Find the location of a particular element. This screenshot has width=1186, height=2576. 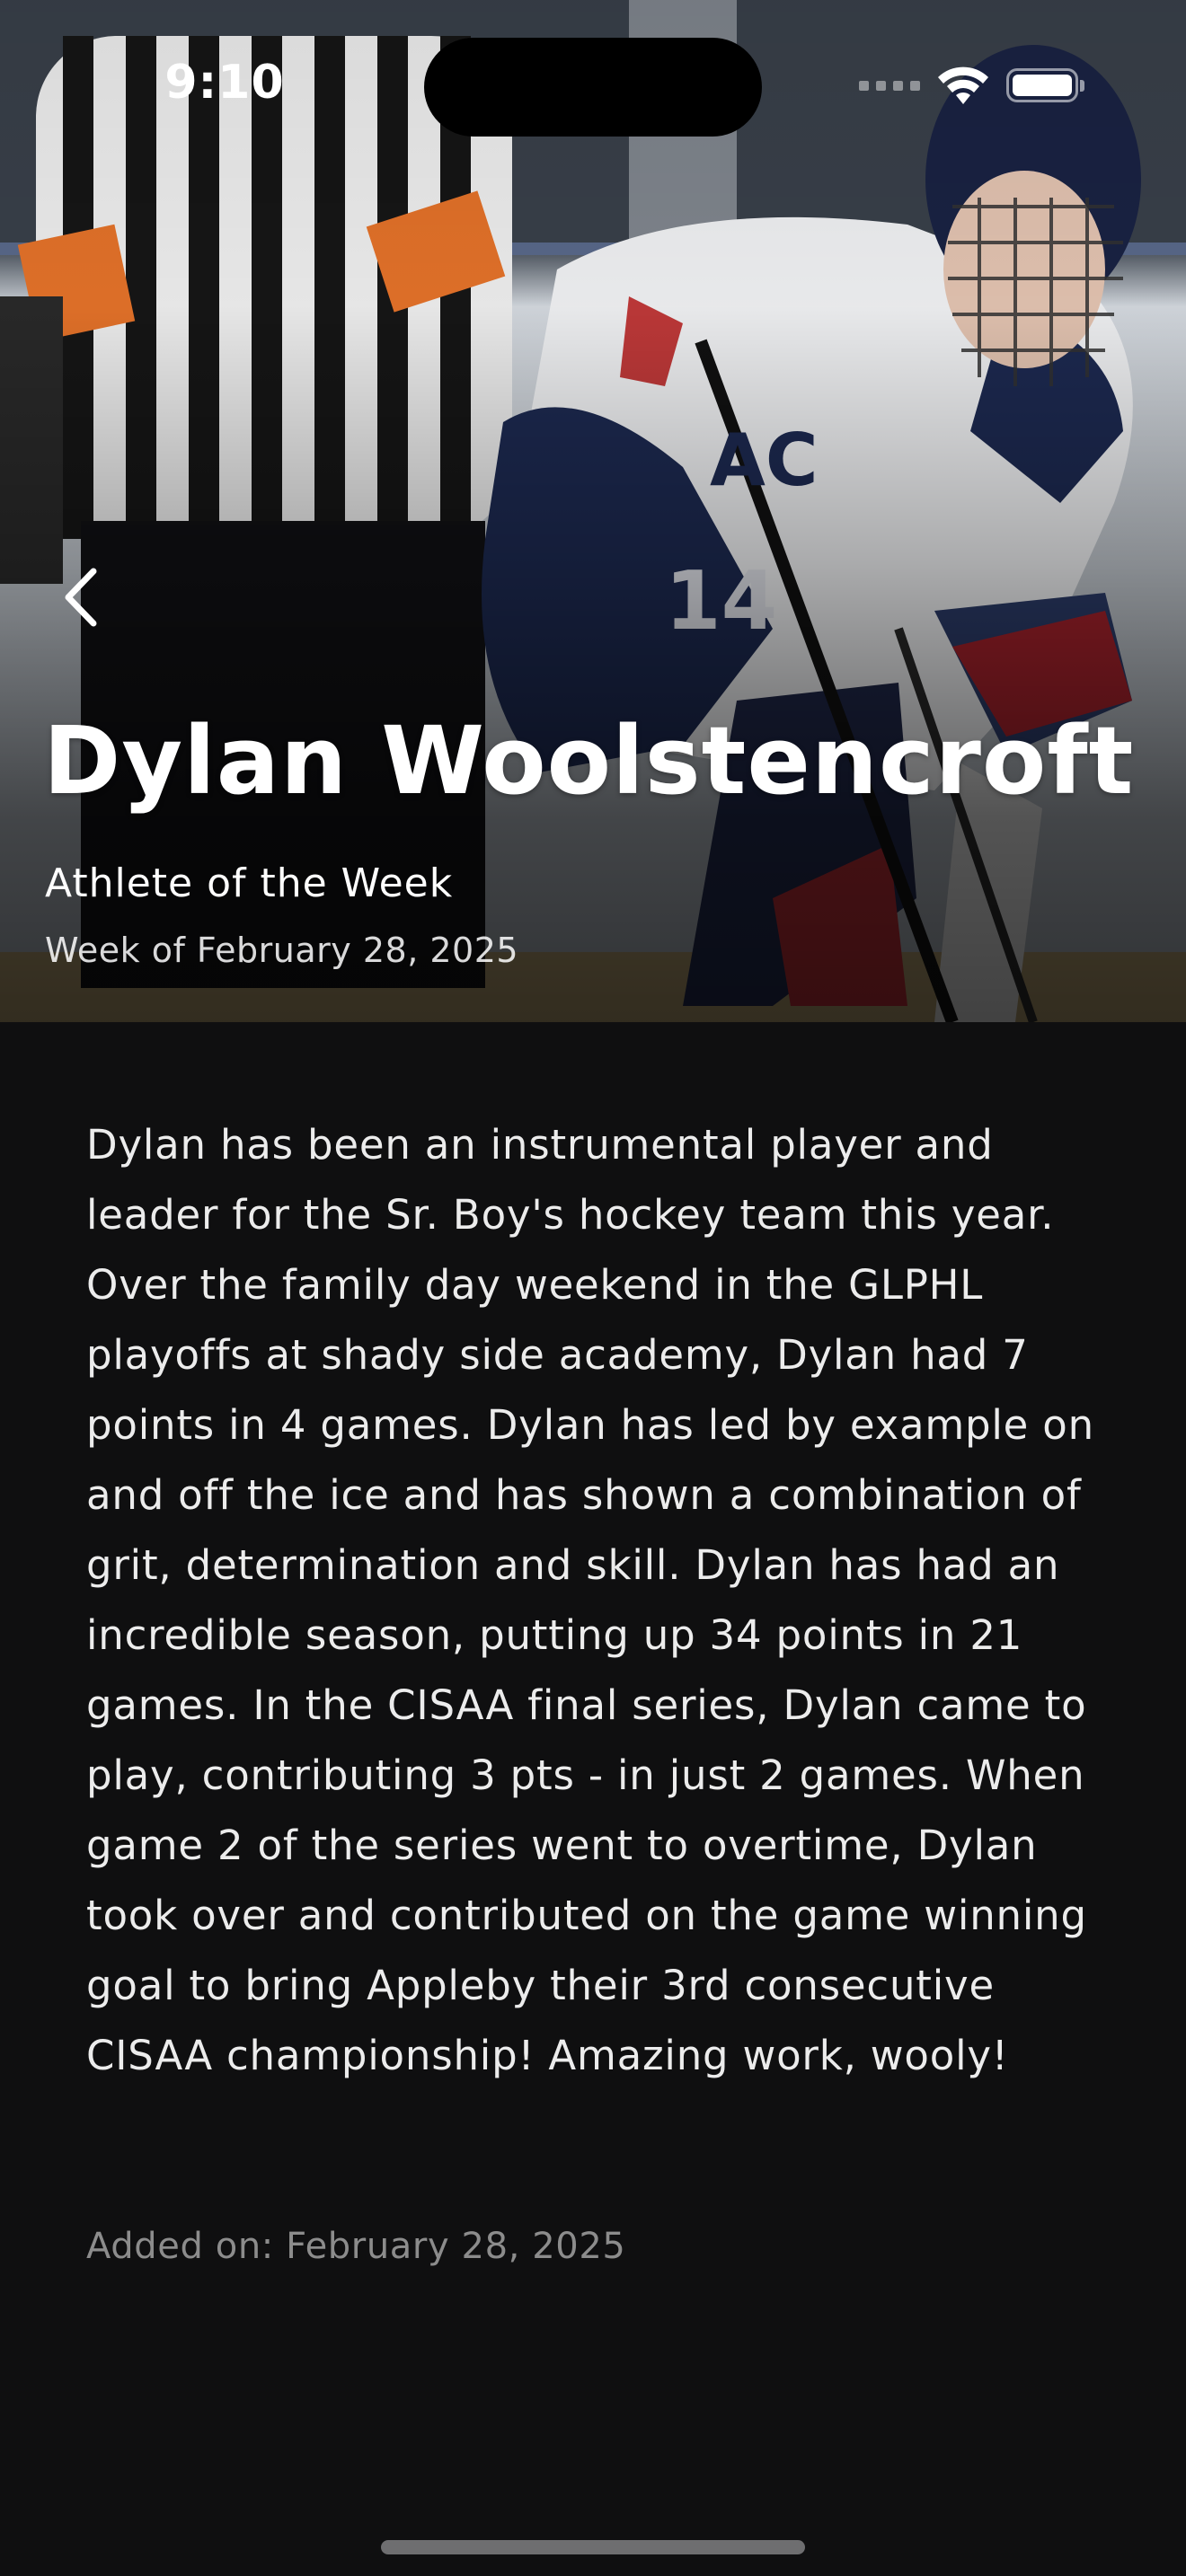

back-button is located at coordinates (81, 597).